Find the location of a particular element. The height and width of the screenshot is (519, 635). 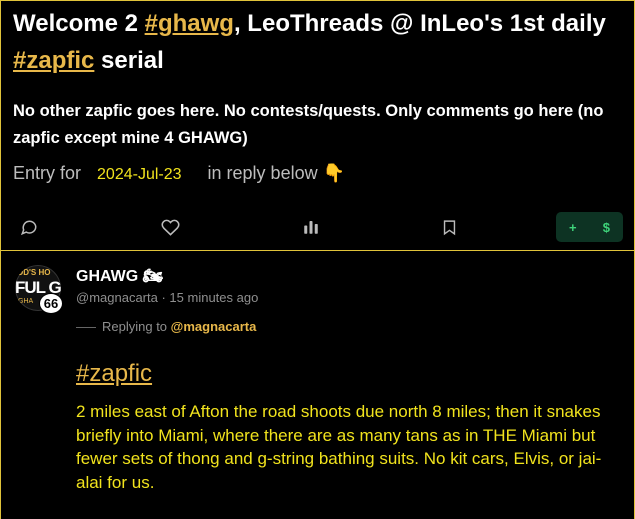

replying-to: Replying to @magnacarta is located at coordinates (166, 326).